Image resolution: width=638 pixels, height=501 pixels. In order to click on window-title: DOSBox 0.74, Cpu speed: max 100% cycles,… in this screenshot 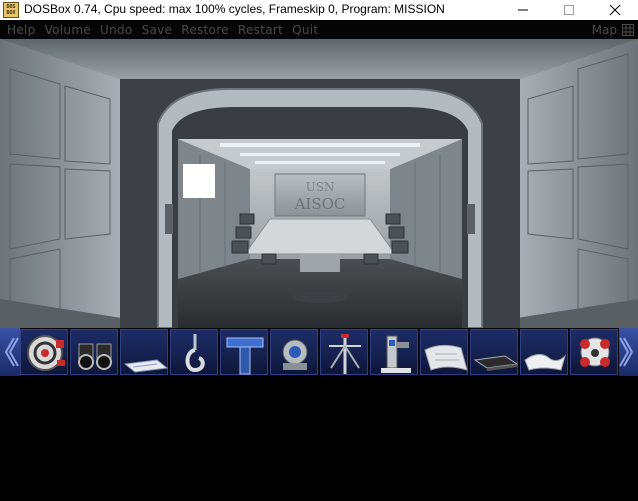, I will do `click(234, 9)`.